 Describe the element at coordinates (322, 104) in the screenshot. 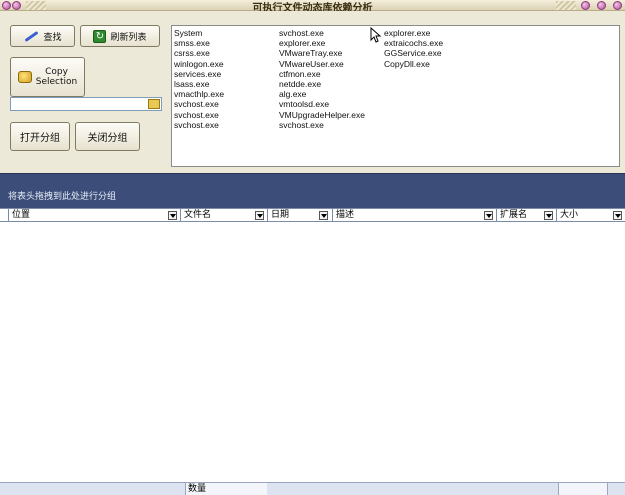

I see `process-item: vmtoolsd.exe` at that location.